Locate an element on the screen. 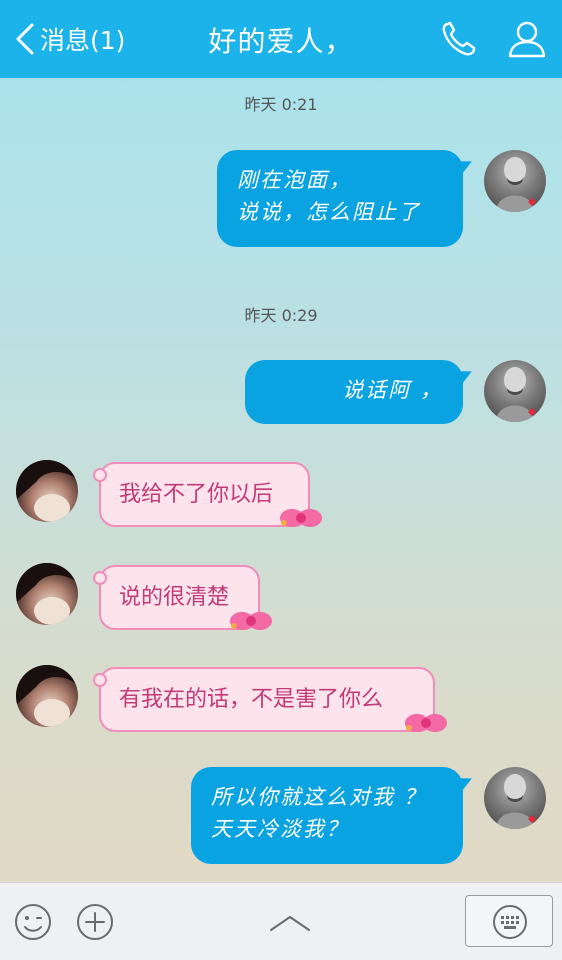 This screenshot has height=960, width=562. message-line: 说话阿 ， is located at coordinates (392, 390).